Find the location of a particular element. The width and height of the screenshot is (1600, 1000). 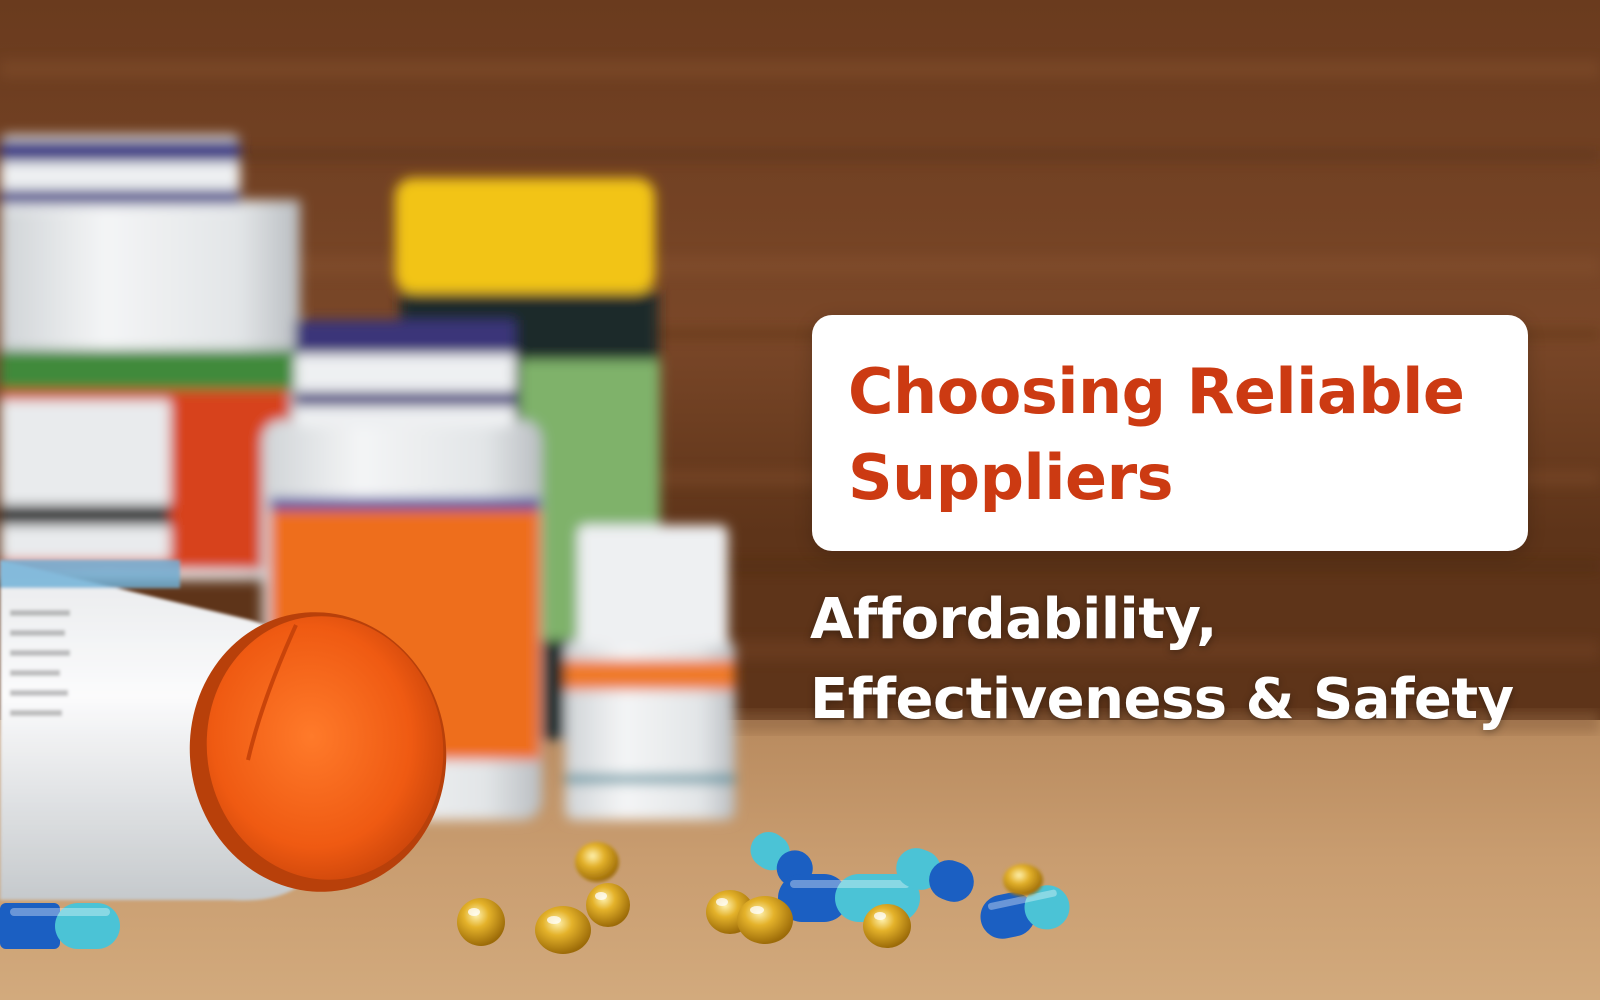

title-card: Choosing Reliable Suppliers is located at coordinates (1170, 433).